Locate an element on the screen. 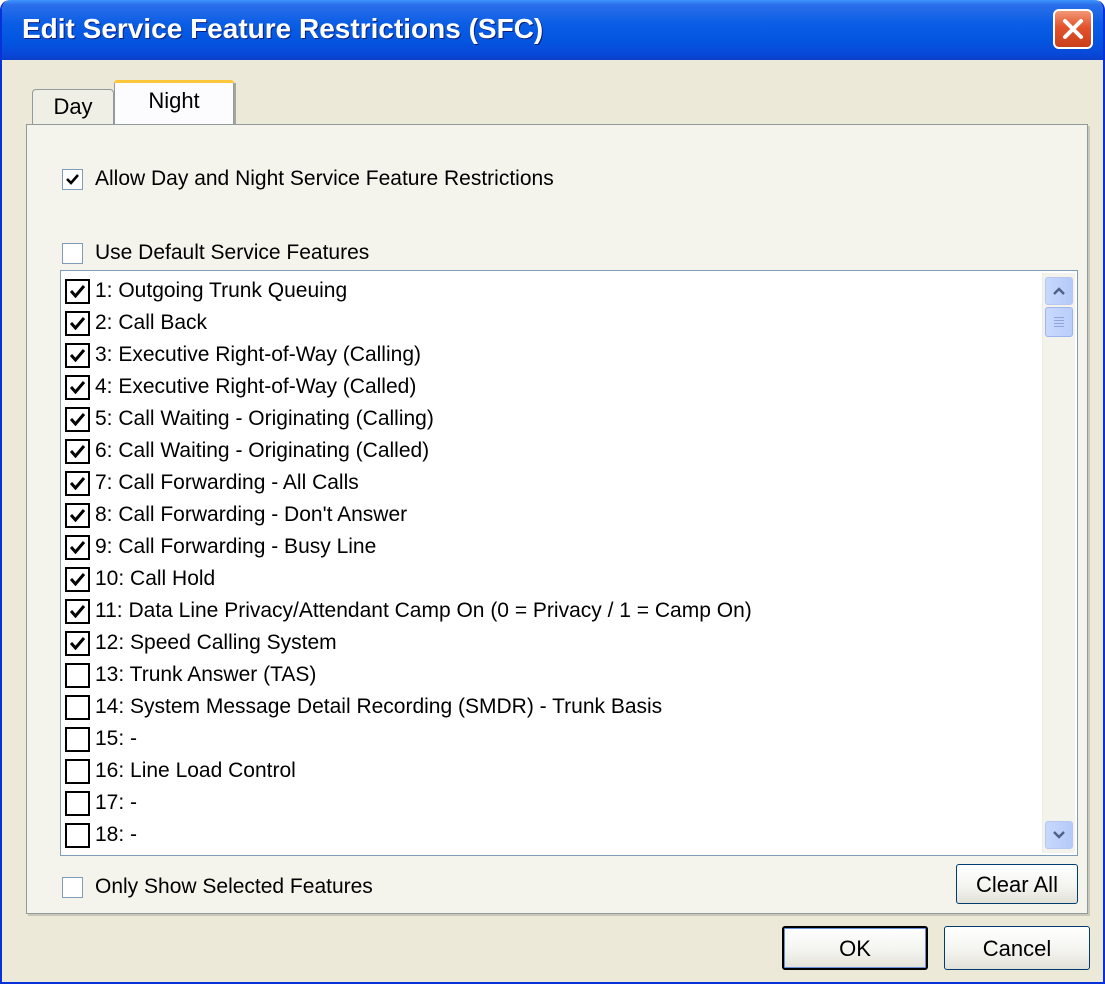 The image size is (1105, 984). feature-label: 6: Call Waiting - Originating (Called) is located at coordinates (262, 450).